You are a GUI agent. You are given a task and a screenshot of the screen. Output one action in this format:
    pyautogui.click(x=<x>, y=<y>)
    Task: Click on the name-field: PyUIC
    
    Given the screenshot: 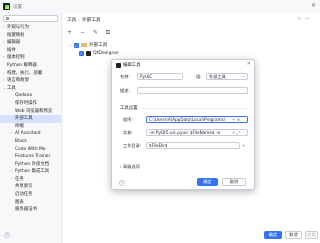 What is the action you would take?
    pyautogui.click(x=160, y=76)
    